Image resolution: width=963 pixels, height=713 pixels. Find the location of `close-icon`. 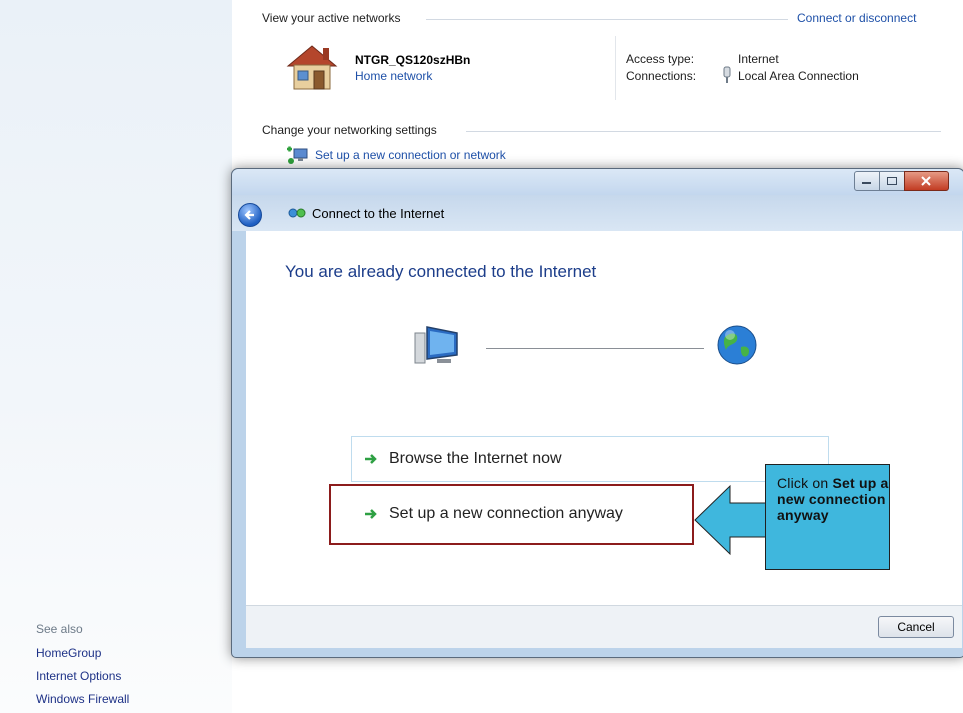

close-icon is located at coordinates (926, 181).